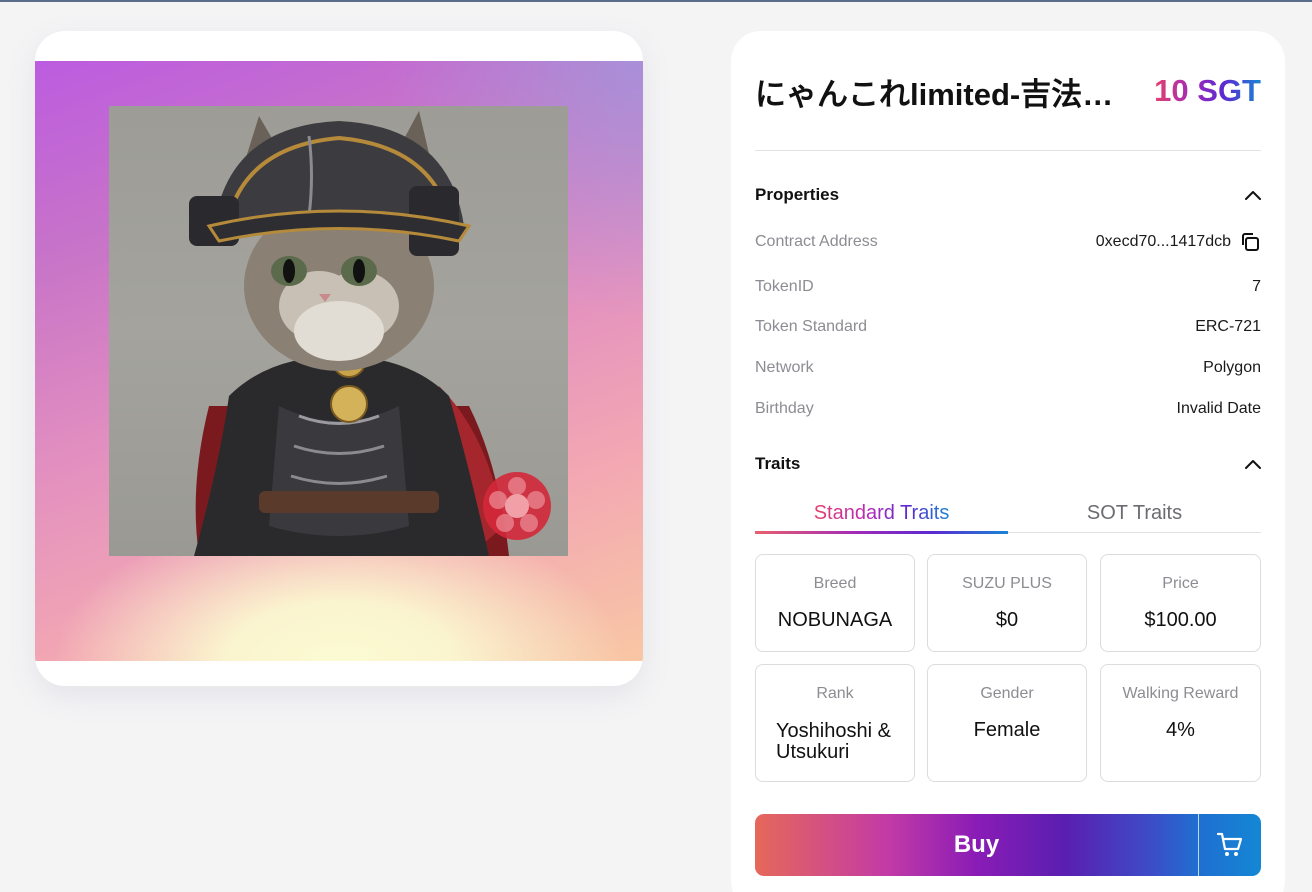 The width and height of the screenshot is (1312, 892). Describe the element at coordinates (835, 603) in the screenshot. I see `trait-card-breed: Breed NOBUNAGA` at that location.